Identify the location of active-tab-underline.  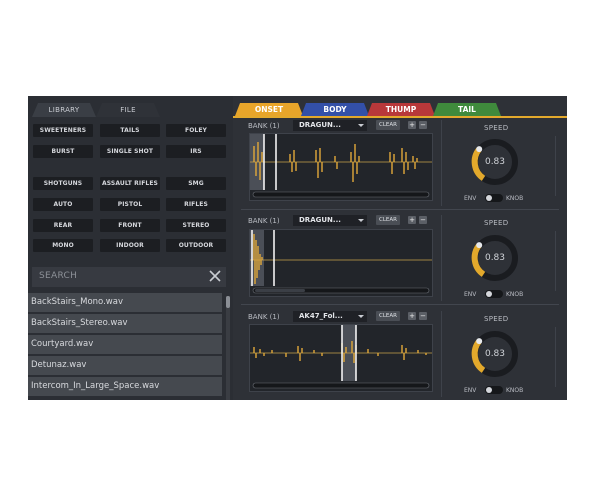
(400, 117).